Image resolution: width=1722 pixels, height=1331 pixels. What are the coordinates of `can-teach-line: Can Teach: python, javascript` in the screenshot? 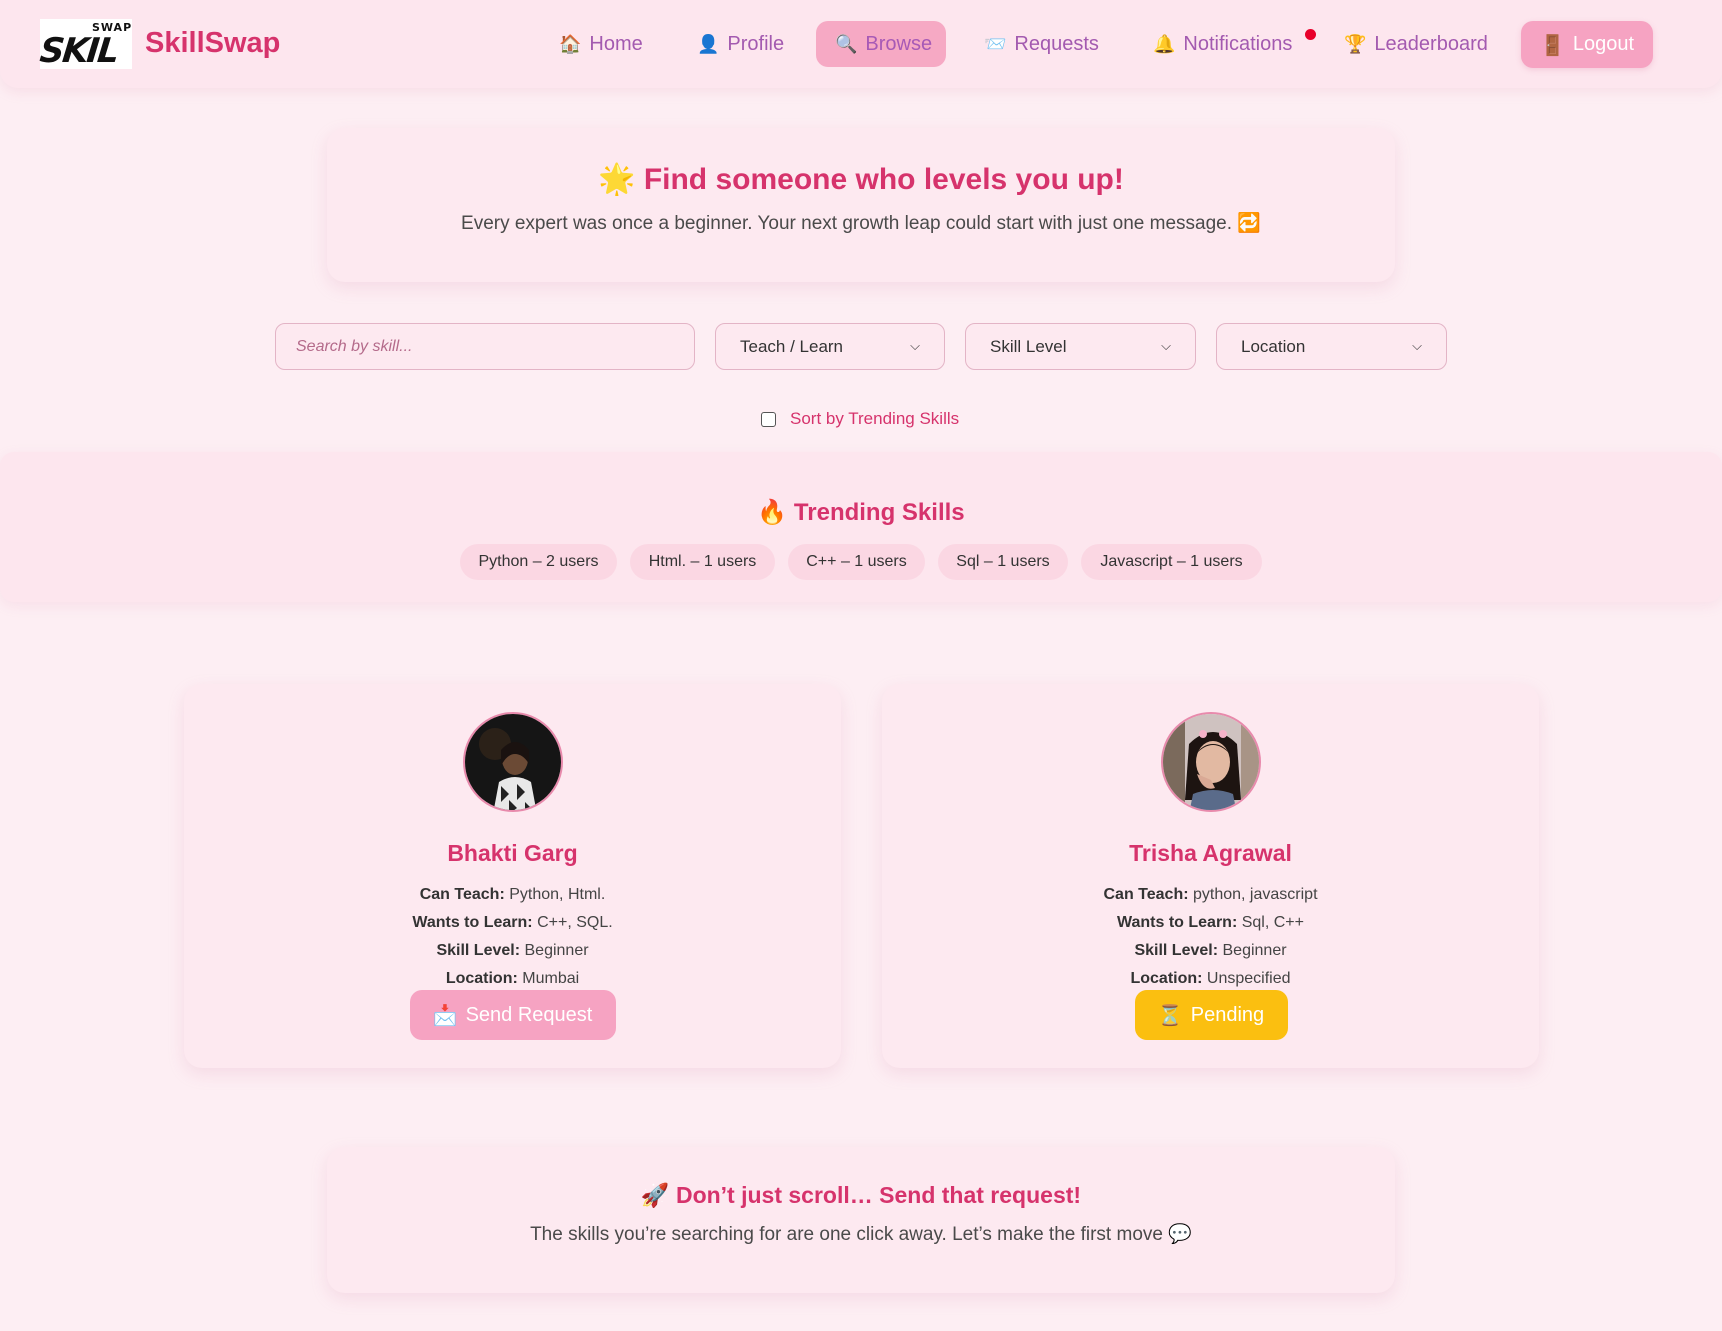 It's located at (1210, 895).